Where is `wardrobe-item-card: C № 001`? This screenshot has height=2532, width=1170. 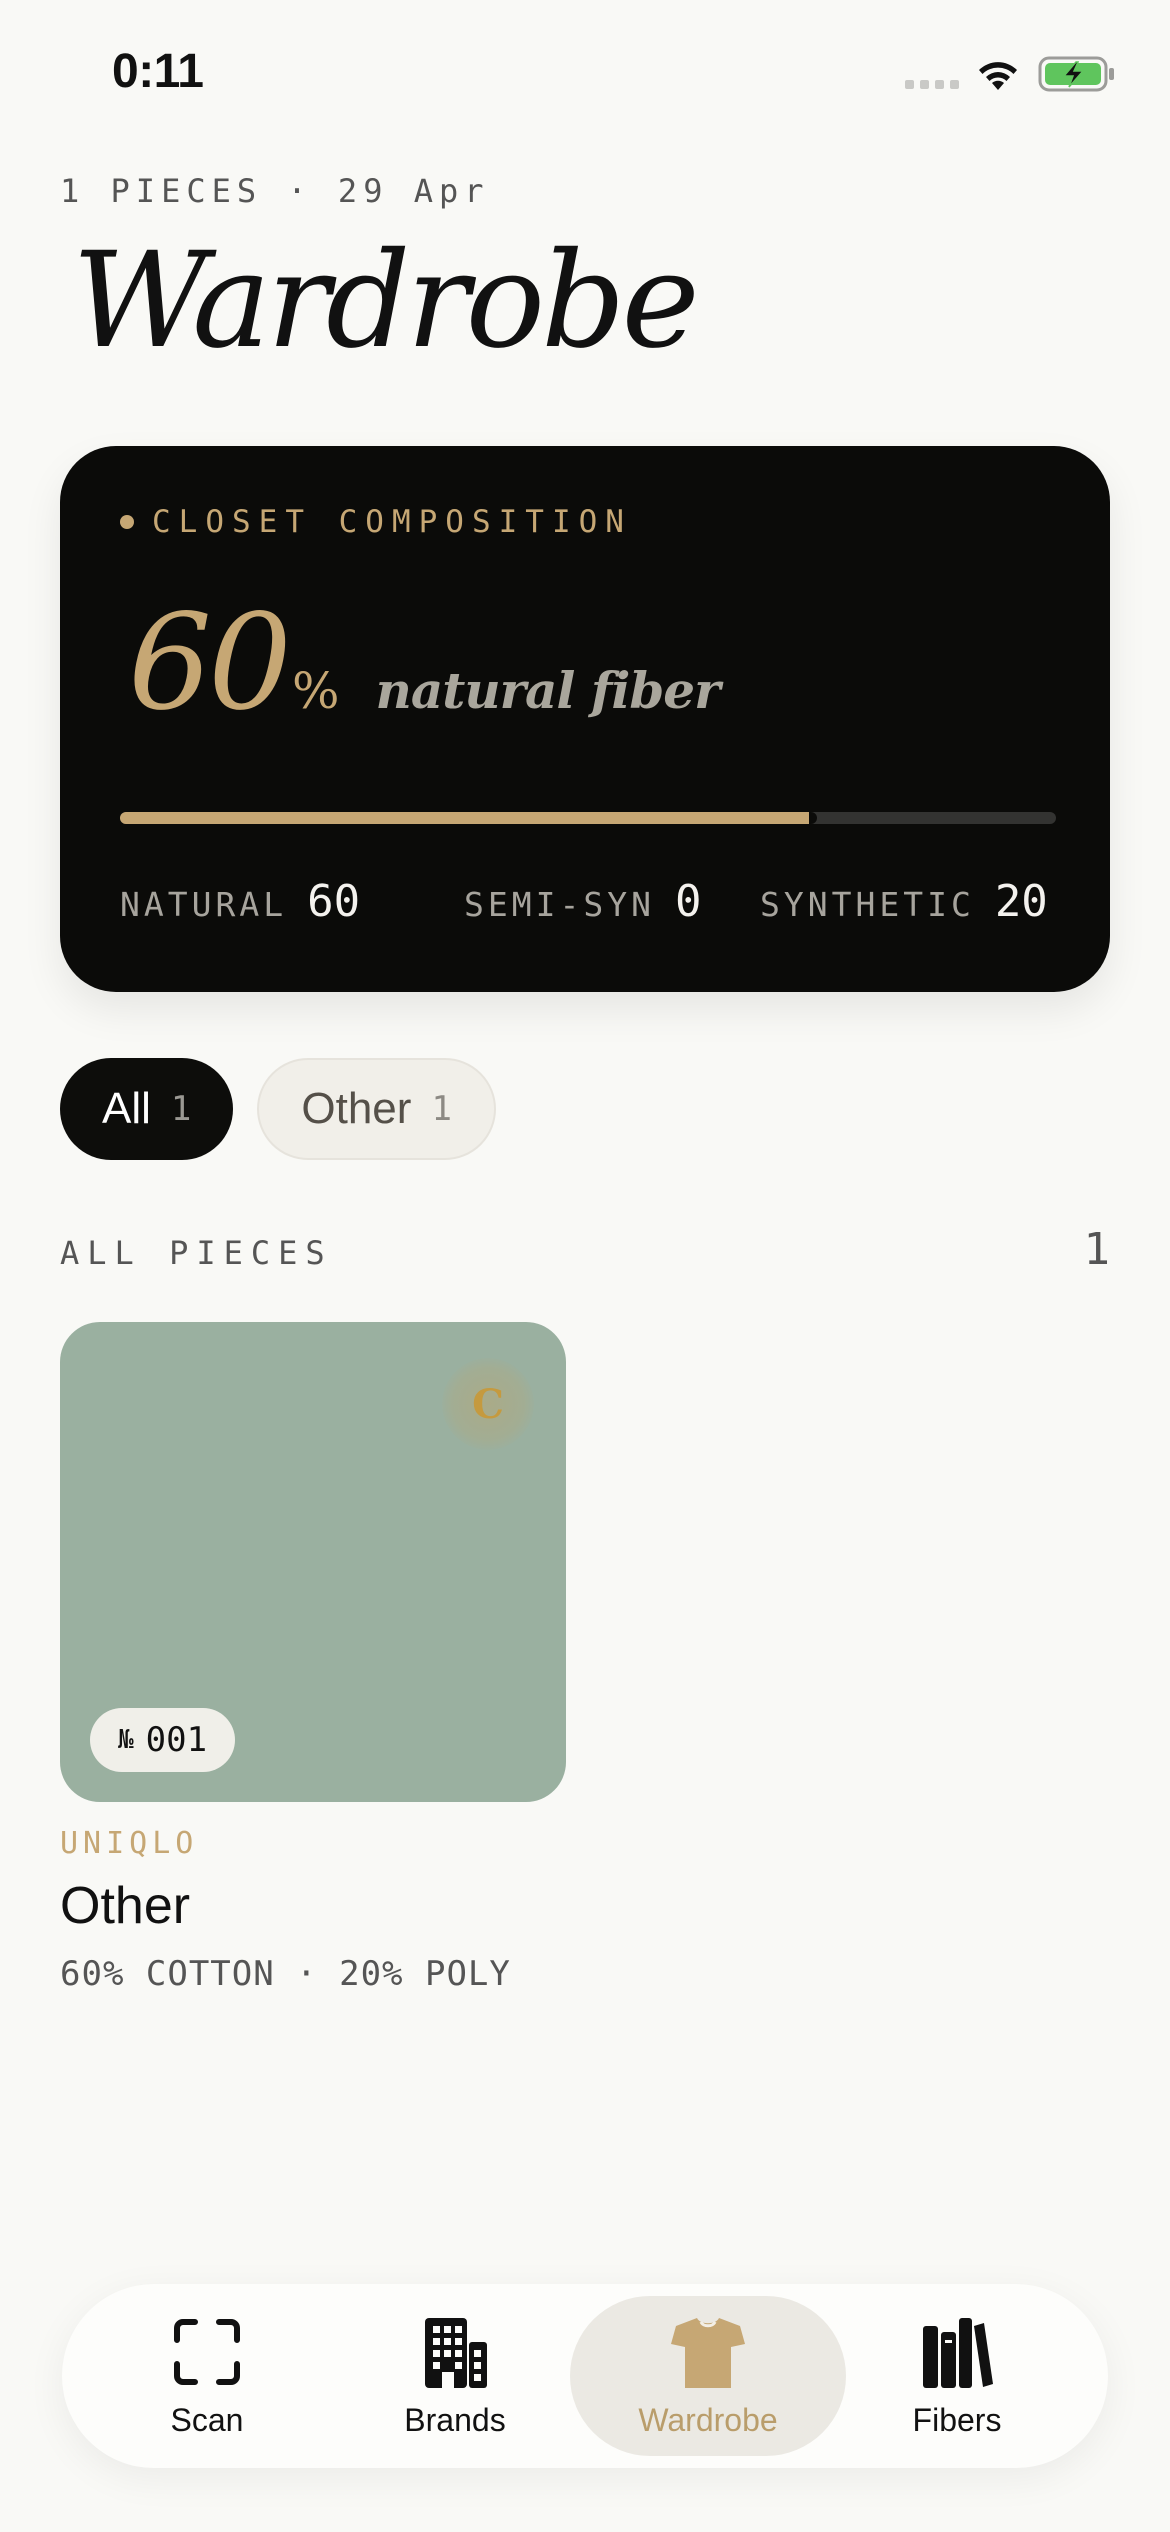 wardrobe-item-card: C № 001 is located at coordinates (313, 1562).